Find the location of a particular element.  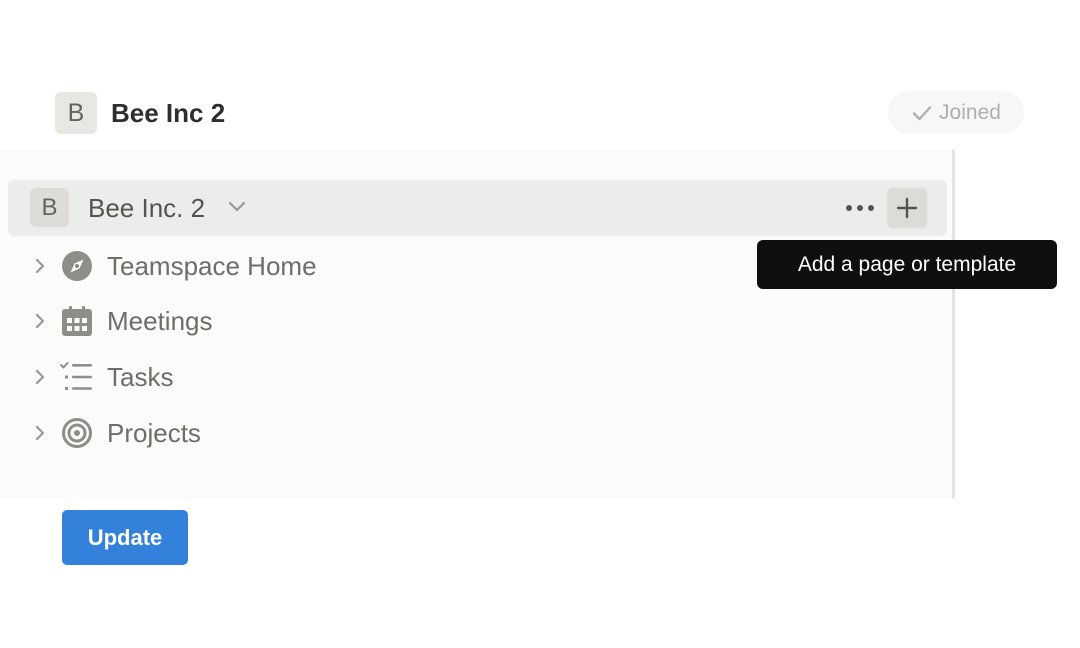

joined-label: Joined is located at coordinates (970, 112).